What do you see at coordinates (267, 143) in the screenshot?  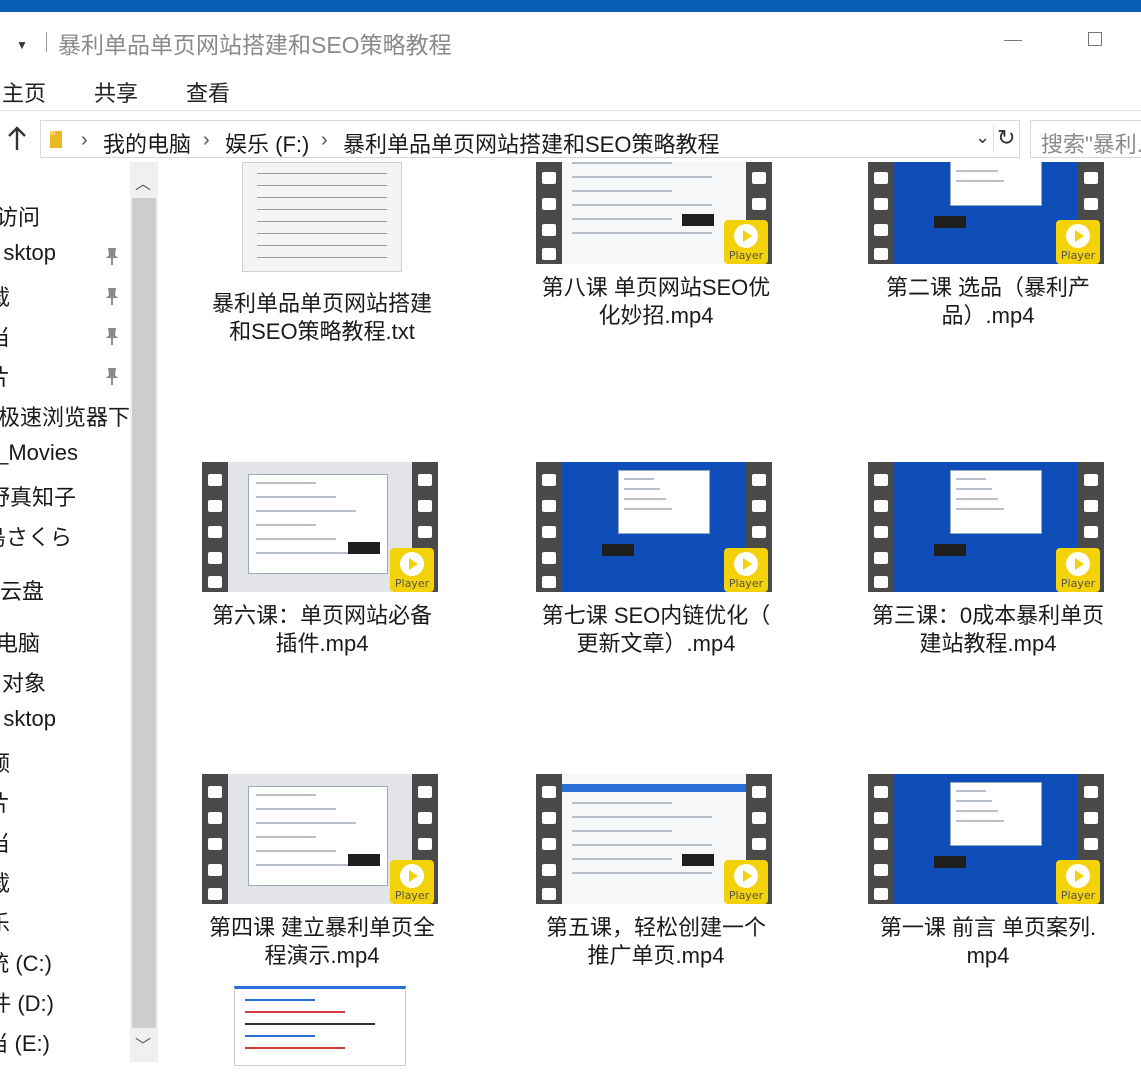 I see `breadcrumb-drive-f: 娱乐 (F:)` at bounding box center [267, 143].